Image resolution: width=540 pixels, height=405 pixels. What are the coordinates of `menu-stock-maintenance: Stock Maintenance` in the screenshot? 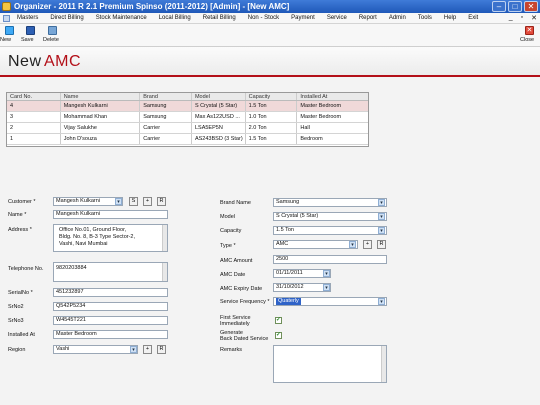 It's located at (121, 18).